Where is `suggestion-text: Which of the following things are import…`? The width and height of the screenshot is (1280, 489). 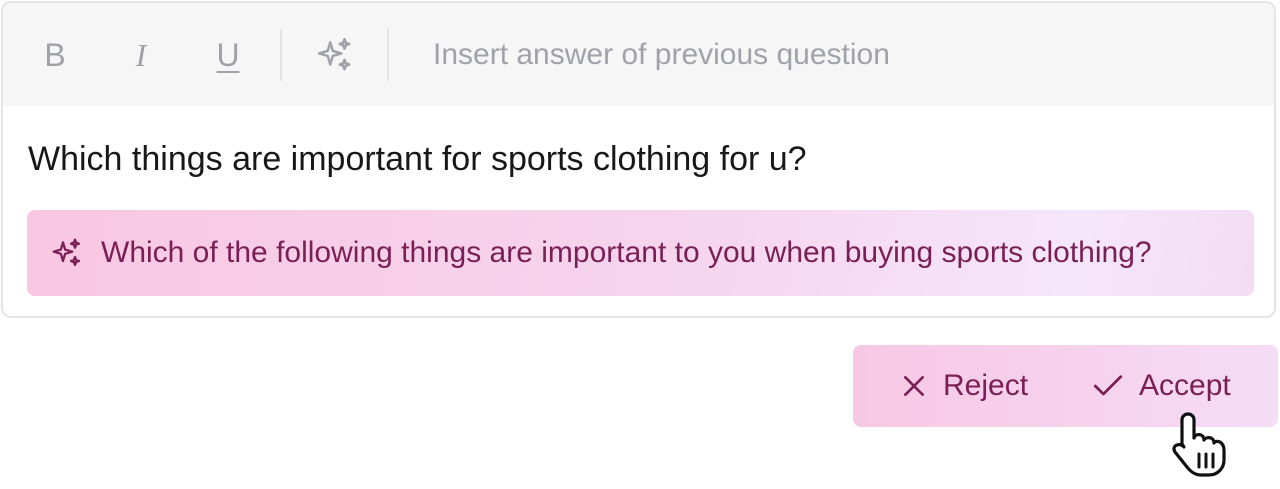
suggestion-text: Which of the following things are import… is located at coordinates (626, 252).